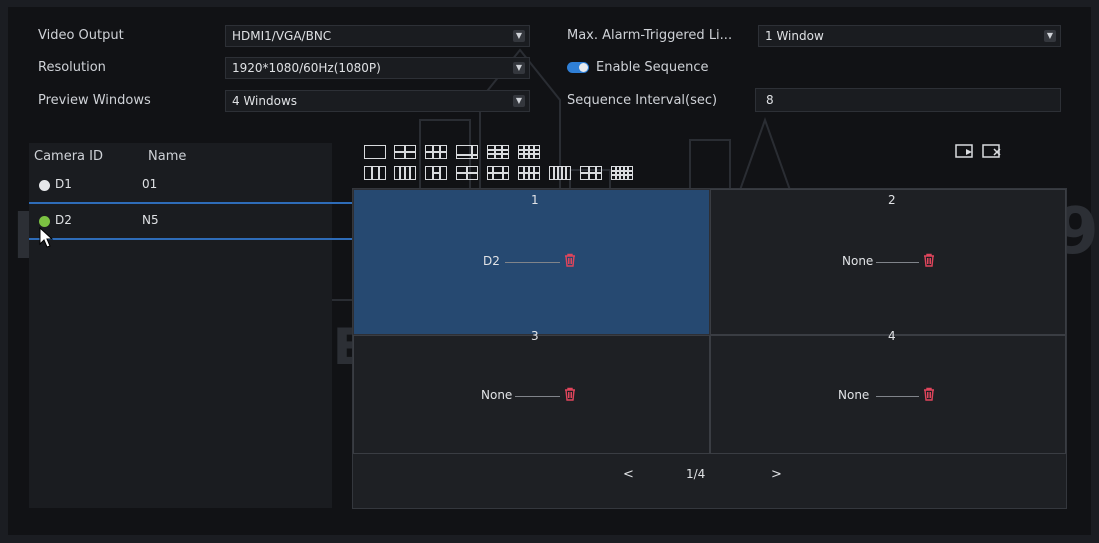 The image size is (1099, 543). I want to click on layout-25-icon, so click(622, 173).